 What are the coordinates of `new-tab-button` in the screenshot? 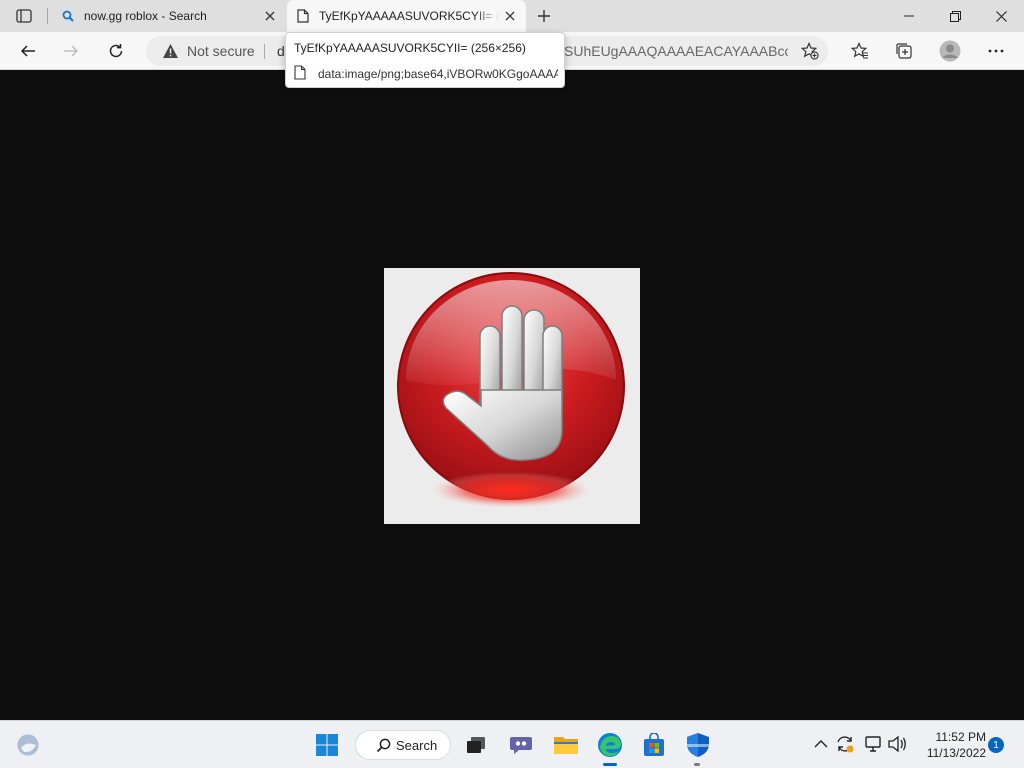 It's located at (544, 16).